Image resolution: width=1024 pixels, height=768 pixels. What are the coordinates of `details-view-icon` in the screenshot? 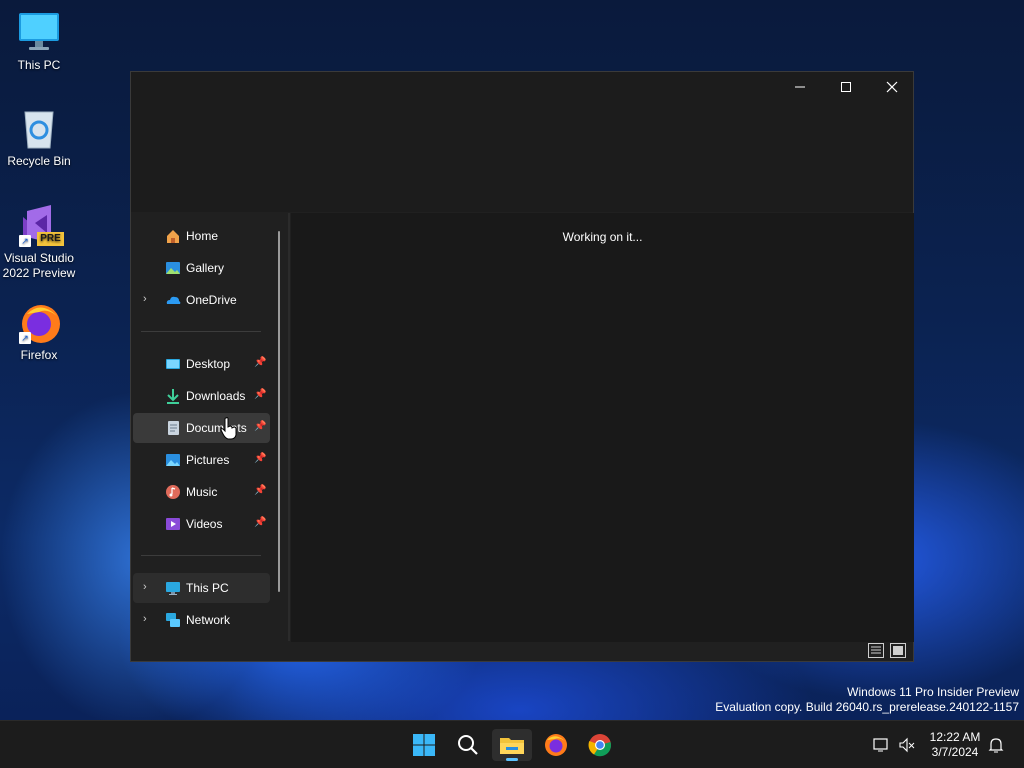 It's located at (876, 650).